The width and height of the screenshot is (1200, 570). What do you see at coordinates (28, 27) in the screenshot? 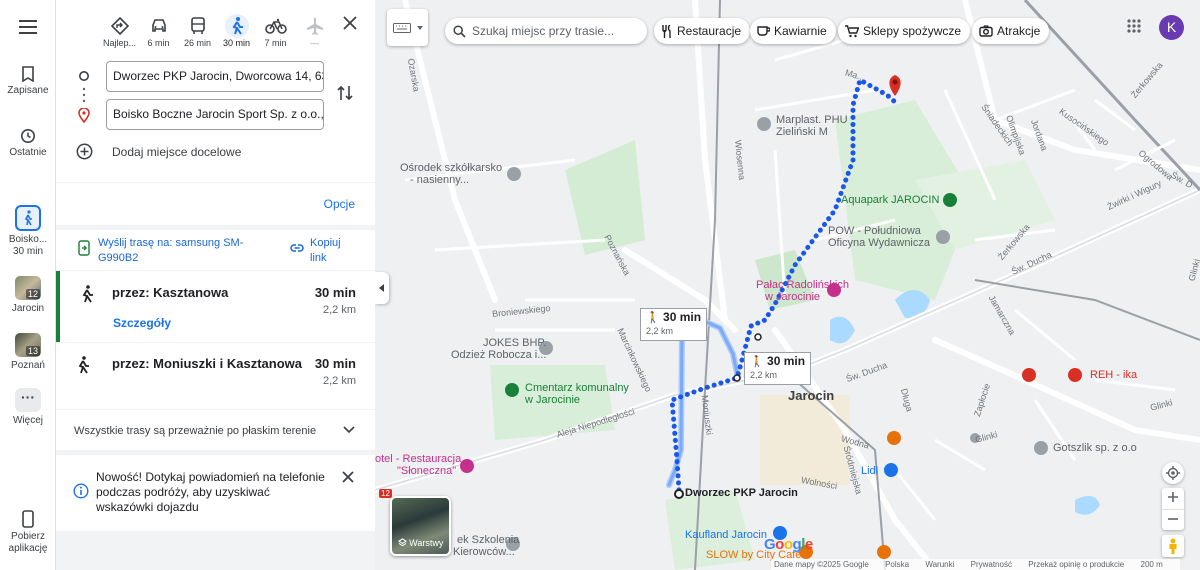
I see `menu-button` at bounding box center [28, 27].